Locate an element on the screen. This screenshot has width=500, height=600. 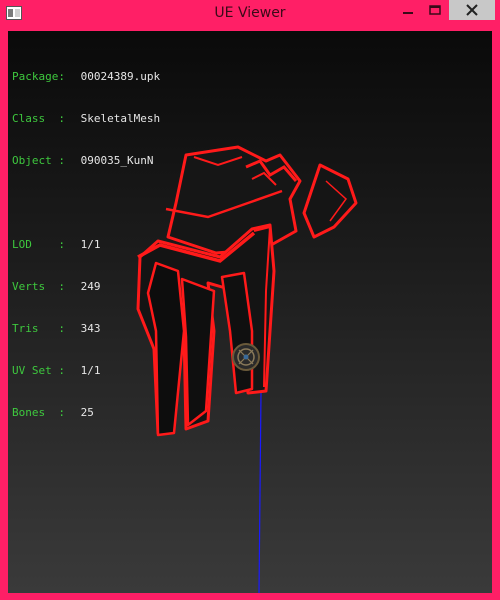
minimize-icon is located at coordinates (408, 13).